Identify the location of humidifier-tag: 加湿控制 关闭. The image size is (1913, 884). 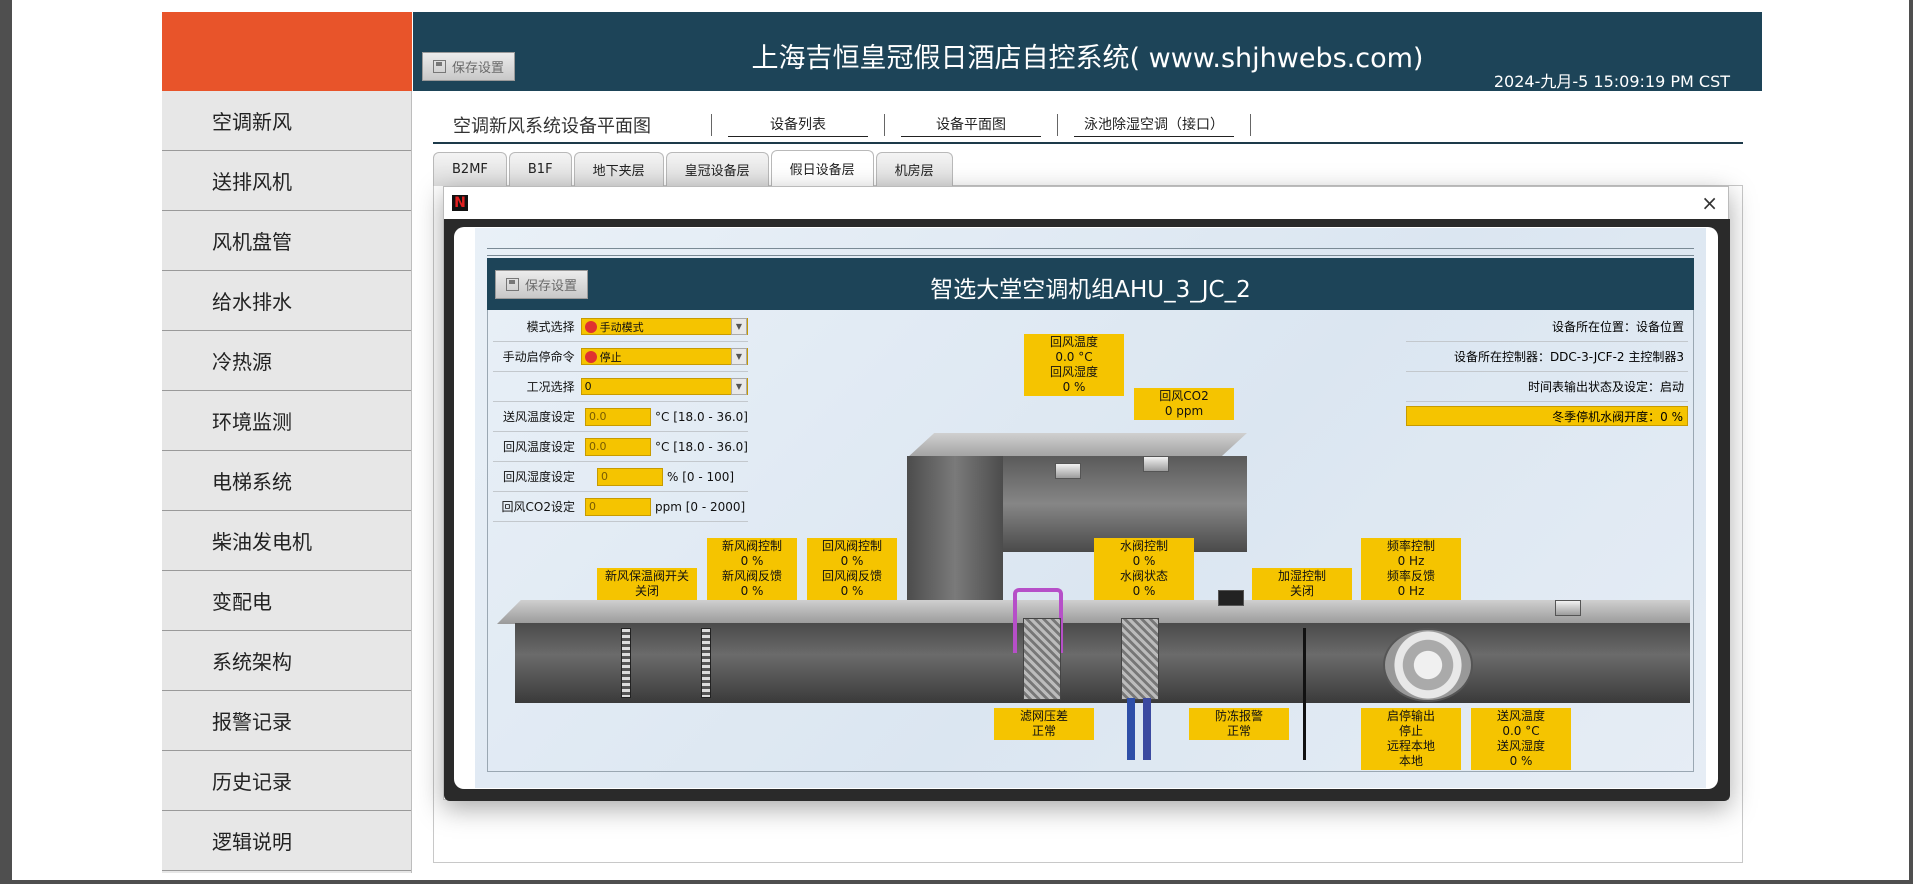
(1302, 584).